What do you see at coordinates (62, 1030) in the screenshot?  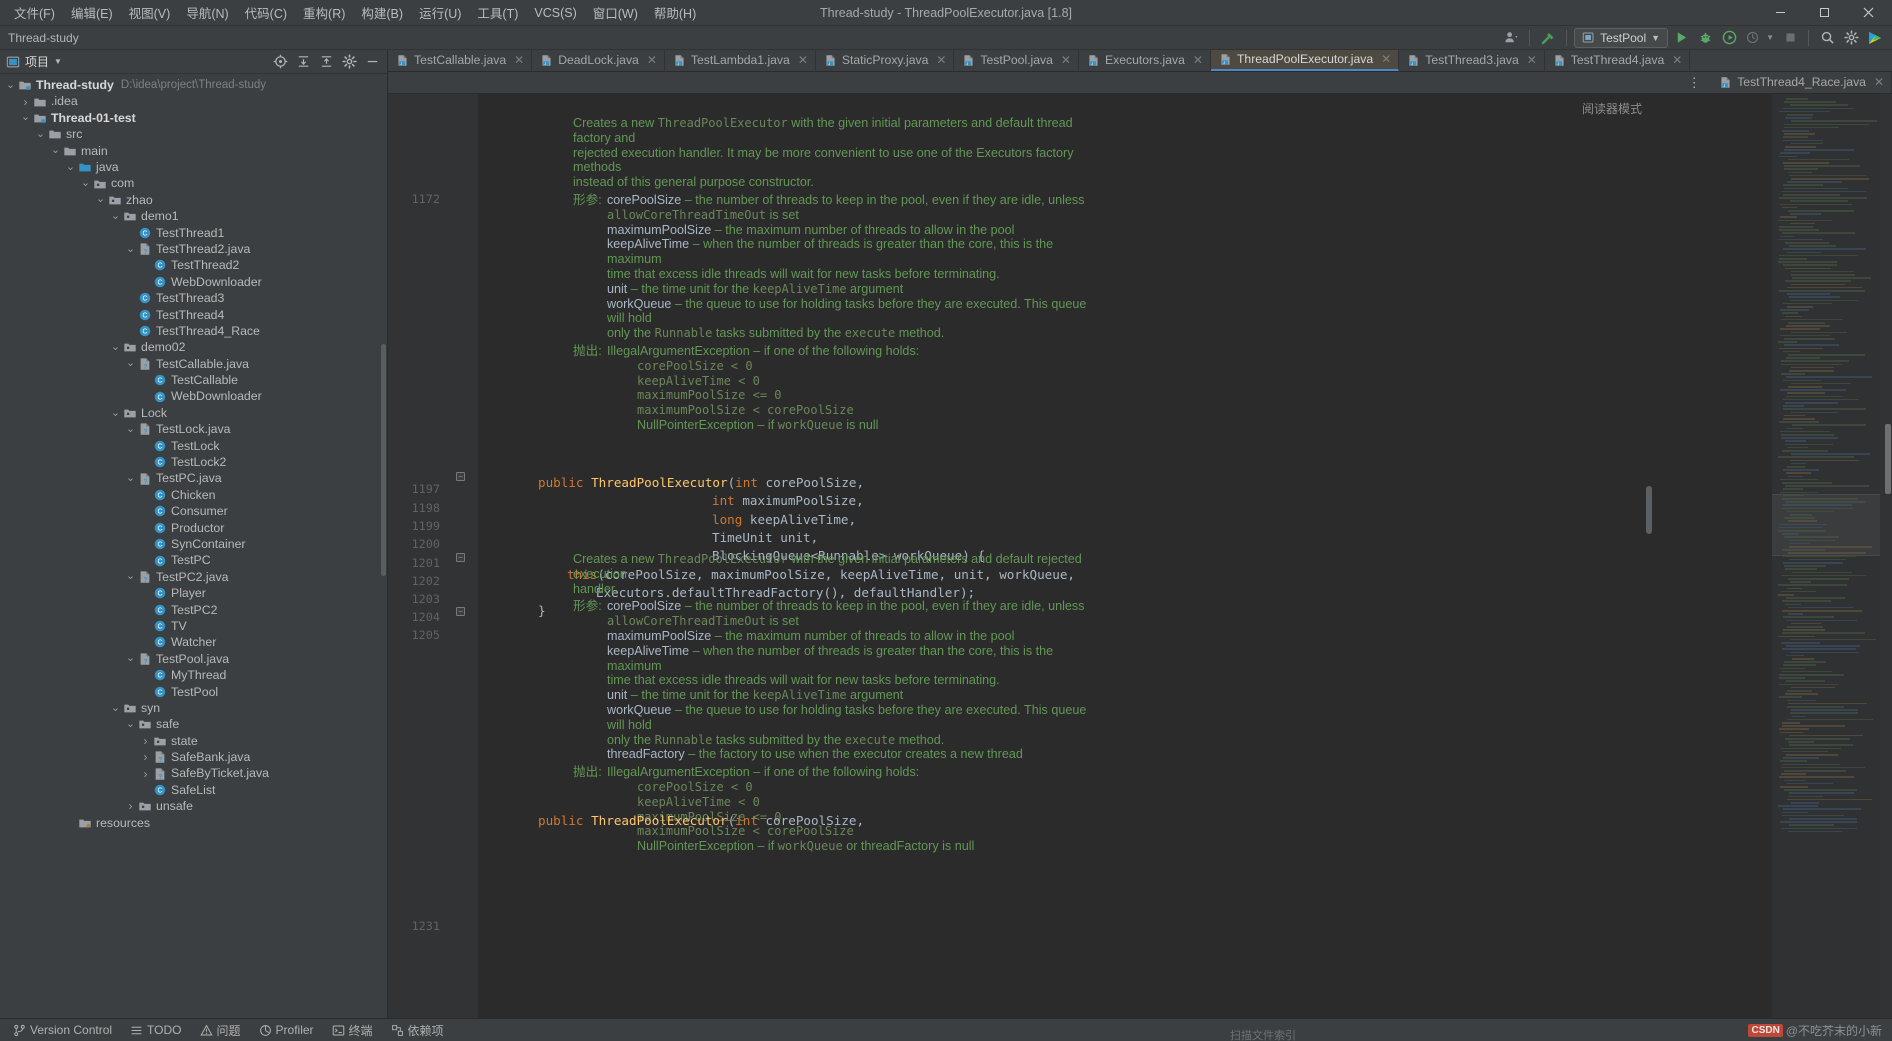 I see `status-version-control: Version Control` at bounding box center [62, 1030].